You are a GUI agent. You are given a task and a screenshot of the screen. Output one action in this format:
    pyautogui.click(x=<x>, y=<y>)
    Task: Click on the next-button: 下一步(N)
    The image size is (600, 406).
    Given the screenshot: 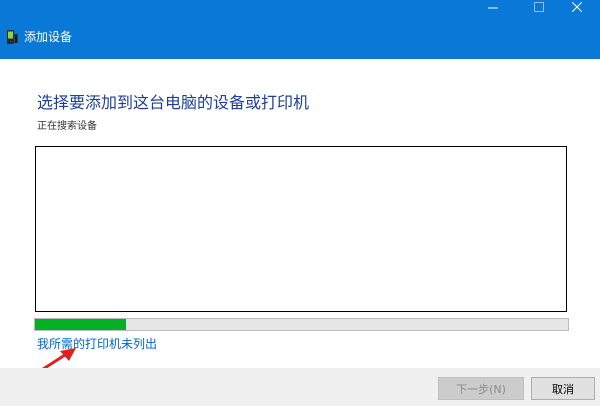 What is the action you would take?
    pyautogui.click(x=481, y=388)
    